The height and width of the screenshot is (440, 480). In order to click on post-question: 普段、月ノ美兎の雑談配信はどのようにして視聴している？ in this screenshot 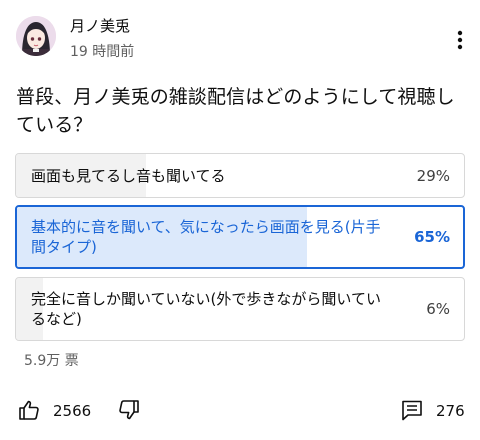, I will do `click(235, 111)`.